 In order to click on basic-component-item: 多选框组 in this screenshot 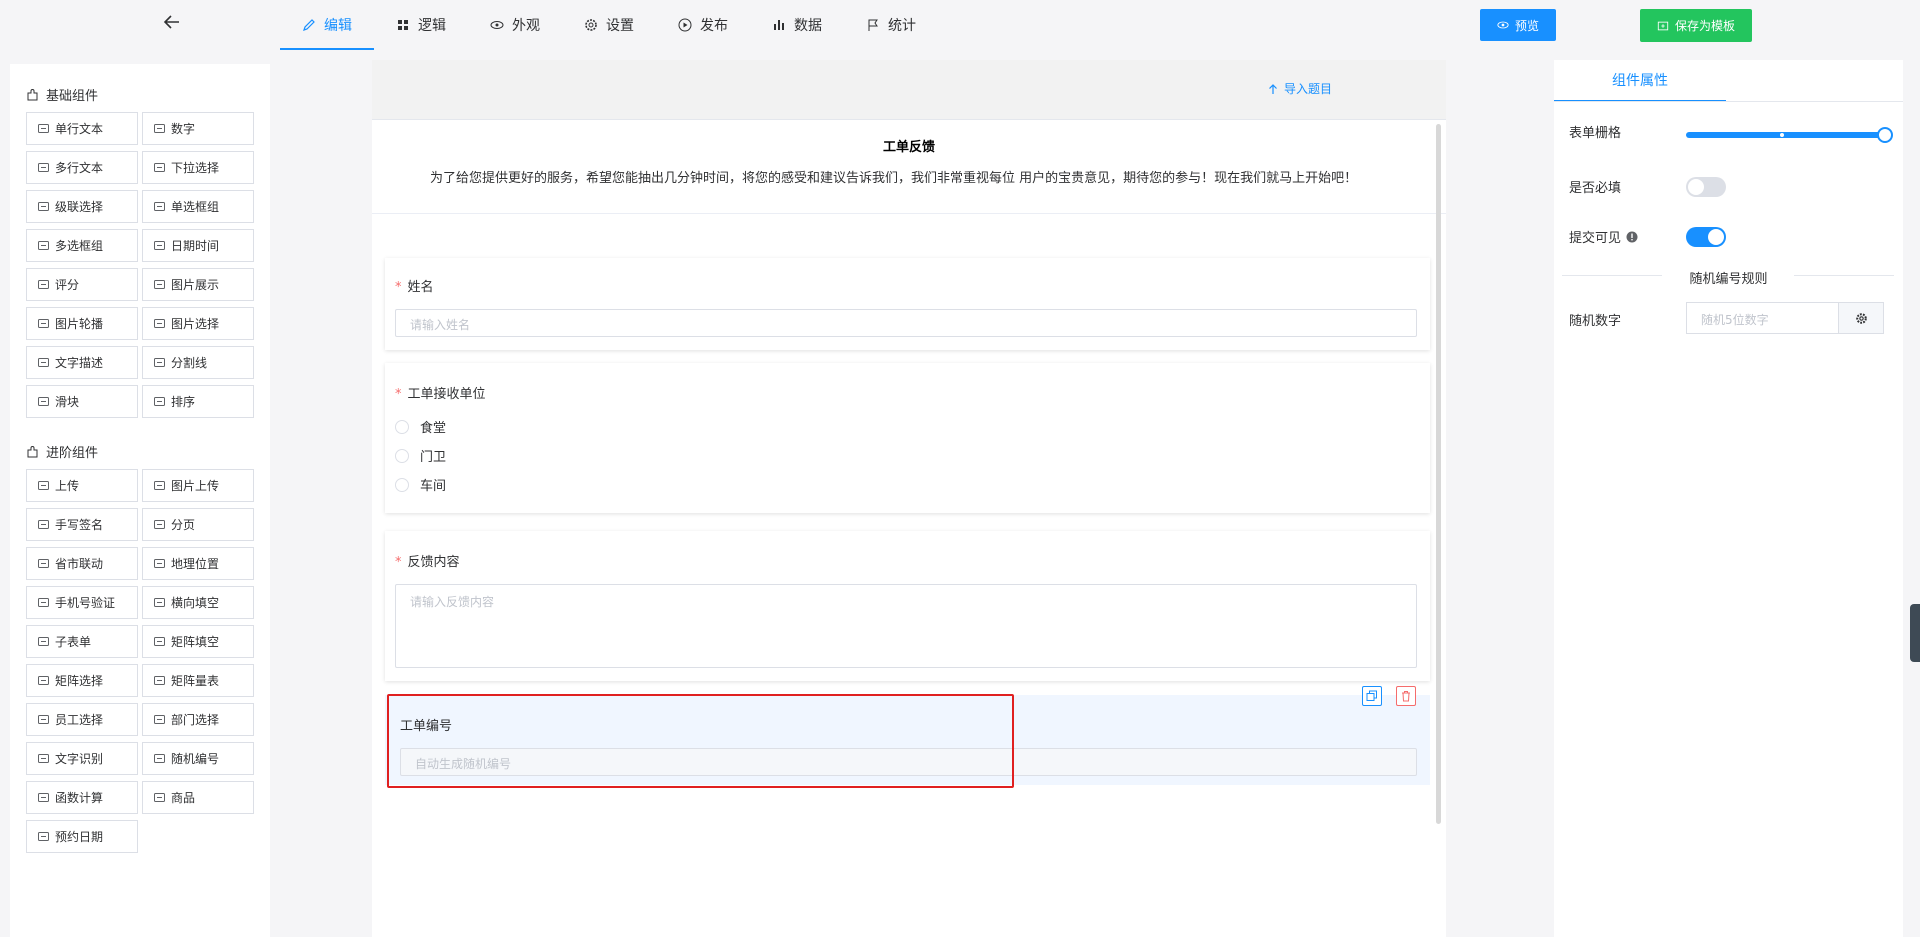, I will do `click(82, 245)`.